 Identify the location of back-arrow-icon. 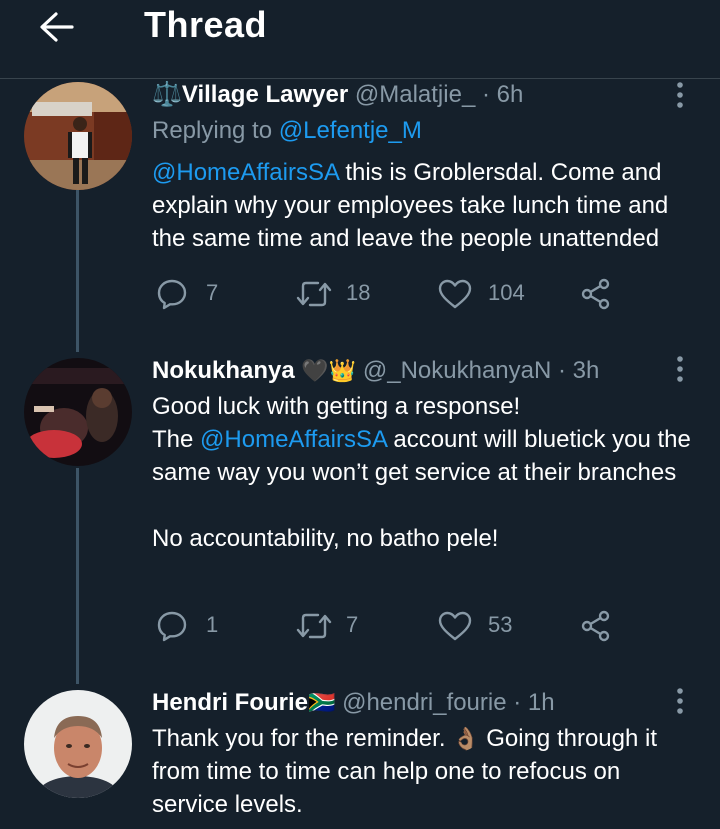
(56, 26).